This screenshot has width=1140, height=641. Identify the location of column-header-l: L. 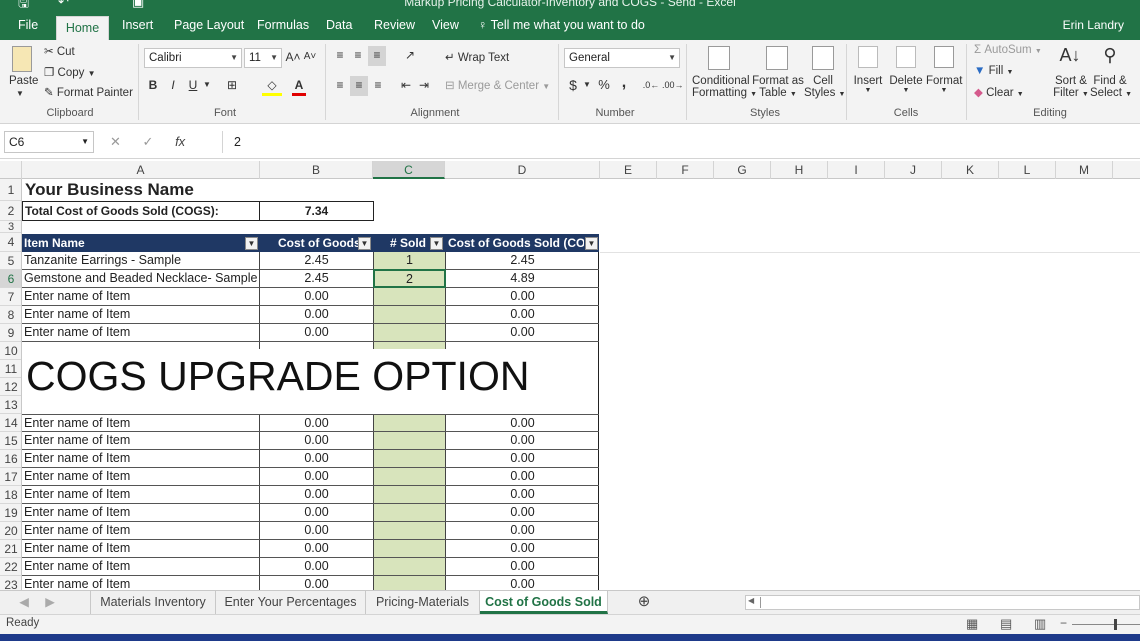
(1027, 170).